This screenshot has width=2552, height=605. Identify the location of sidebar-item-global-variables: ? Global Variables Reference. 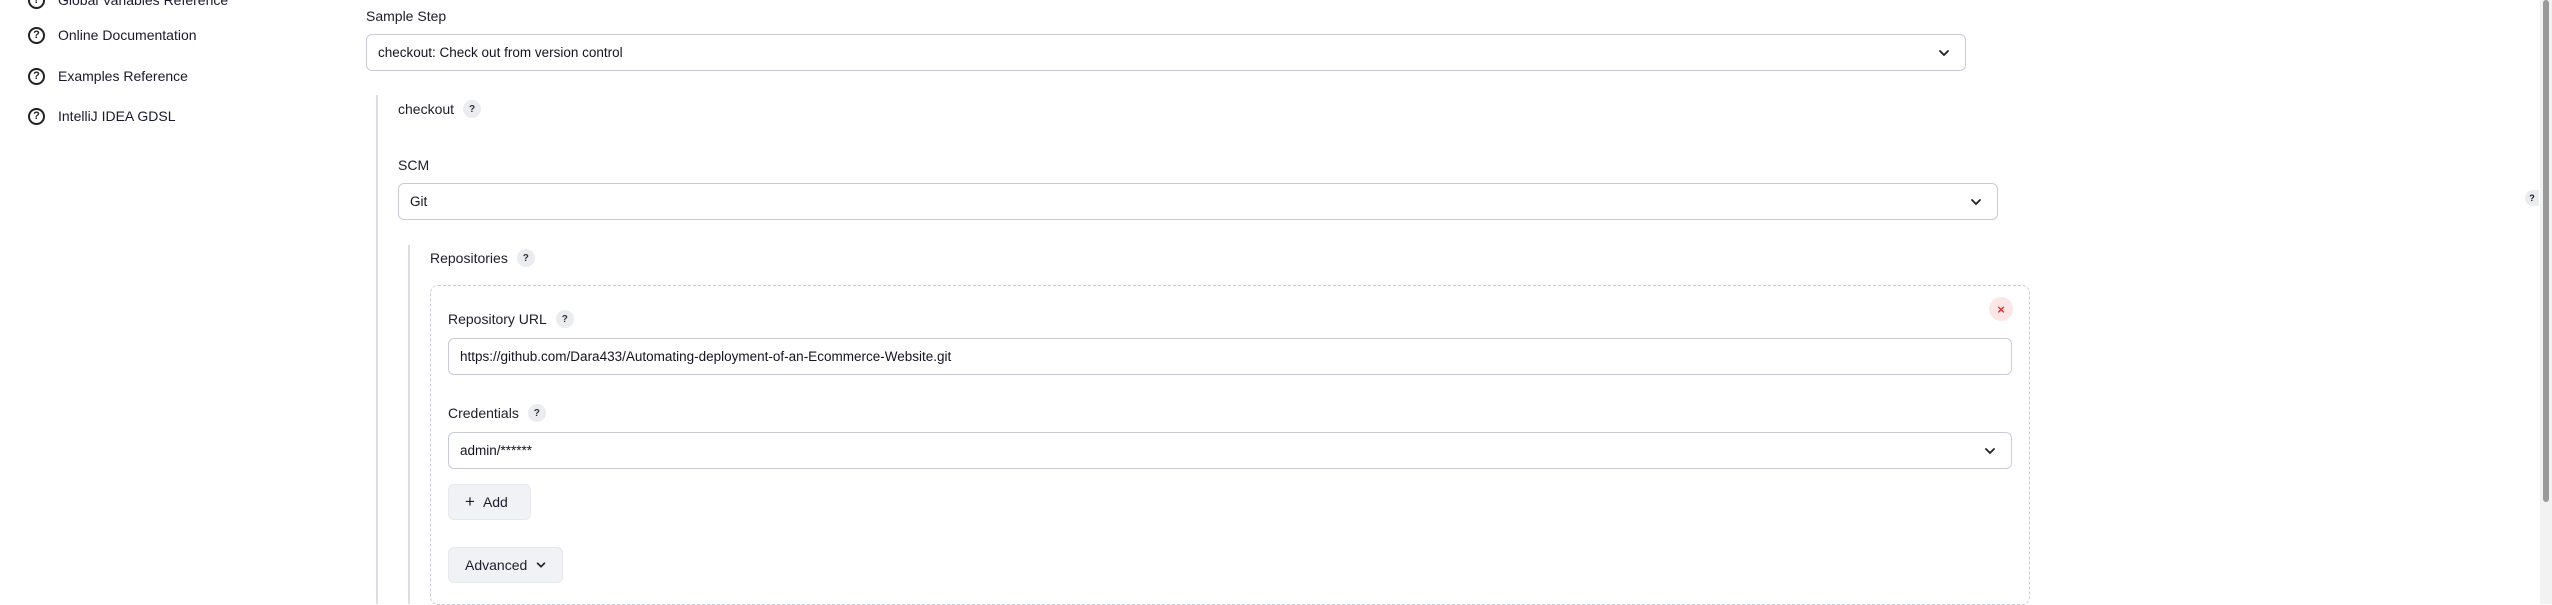
(128, 6).